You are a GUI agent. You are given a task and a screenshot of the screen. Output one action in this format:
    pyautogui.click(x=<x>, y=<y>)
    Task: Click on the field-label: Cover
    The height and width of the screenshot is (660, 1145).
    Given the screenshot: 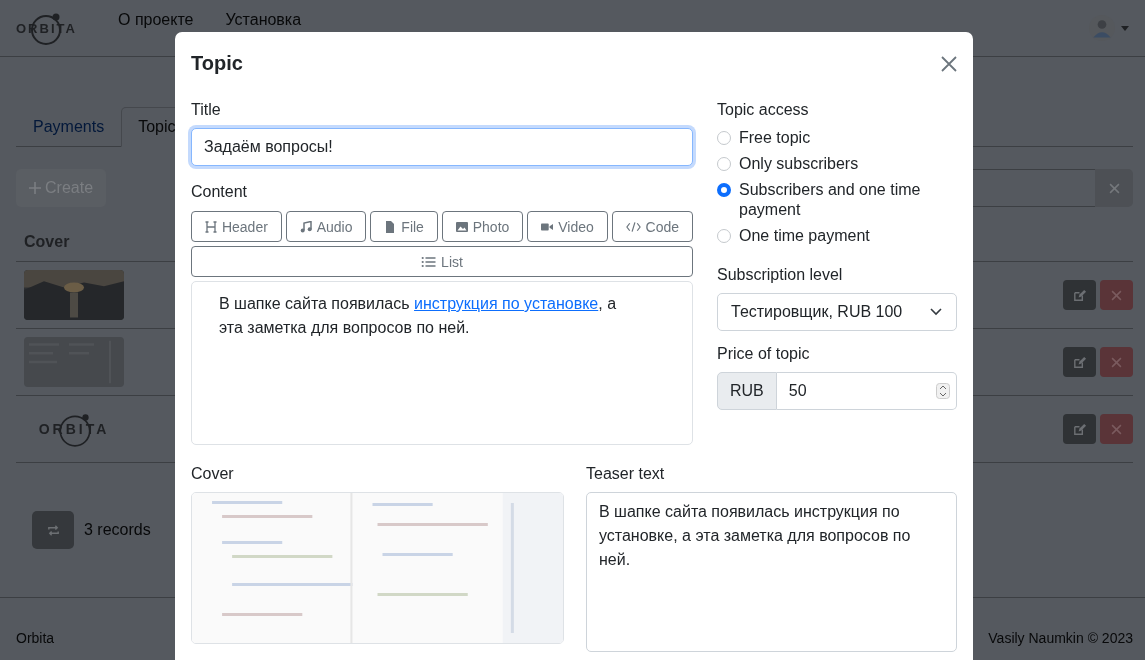 What is the action you would take?
    pyautogui.click(x=213, y=474)
    